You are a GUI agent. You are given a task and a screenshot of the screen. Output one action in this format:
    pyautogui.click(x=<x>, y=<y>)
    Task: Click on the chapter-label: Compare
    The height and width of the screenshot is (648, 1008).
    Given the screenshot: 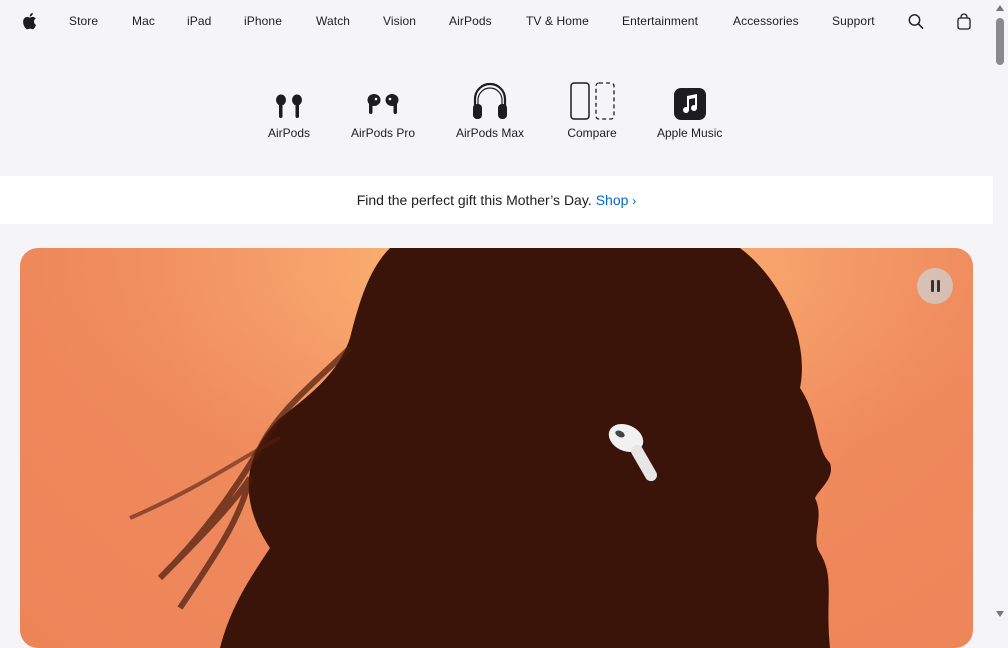 What is the action you would take?
    pyautogui.click(x=592, y=133)
    